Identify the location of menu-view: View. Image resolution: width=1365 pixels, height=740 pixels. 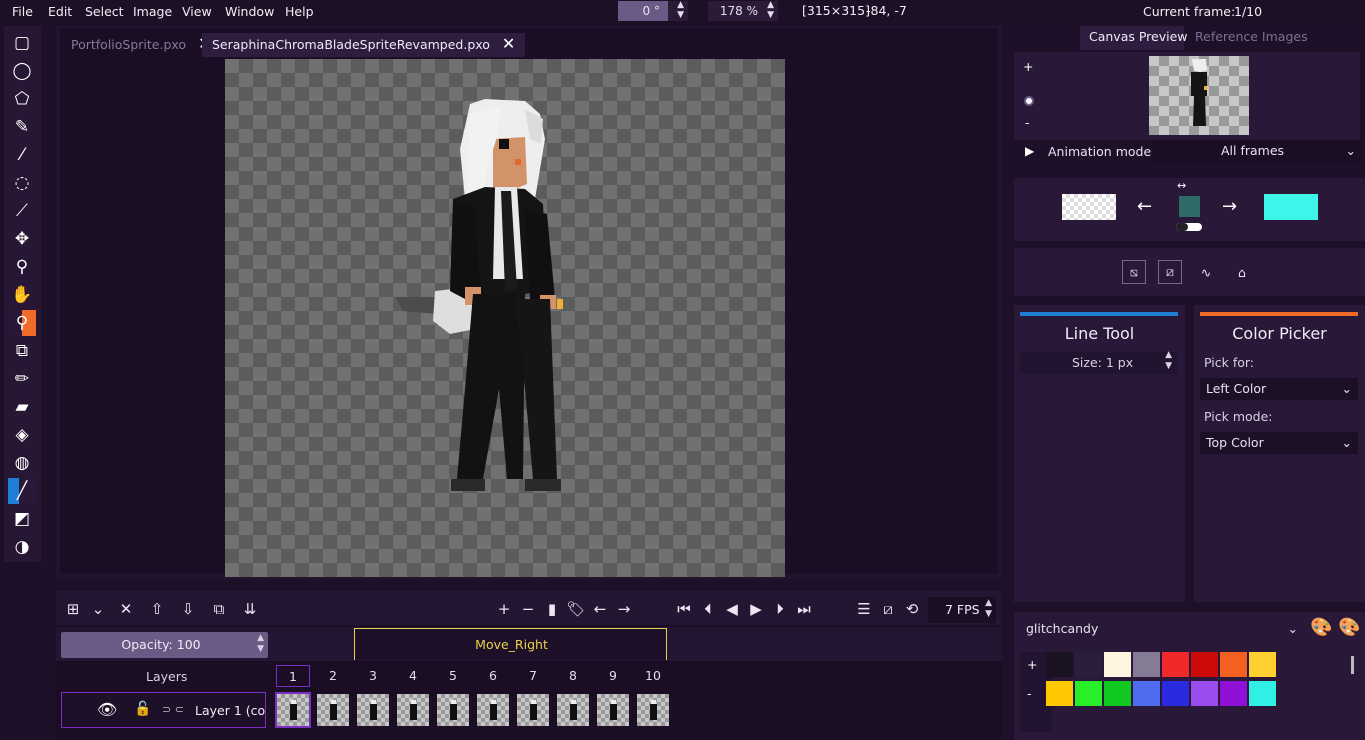
(197, 11).